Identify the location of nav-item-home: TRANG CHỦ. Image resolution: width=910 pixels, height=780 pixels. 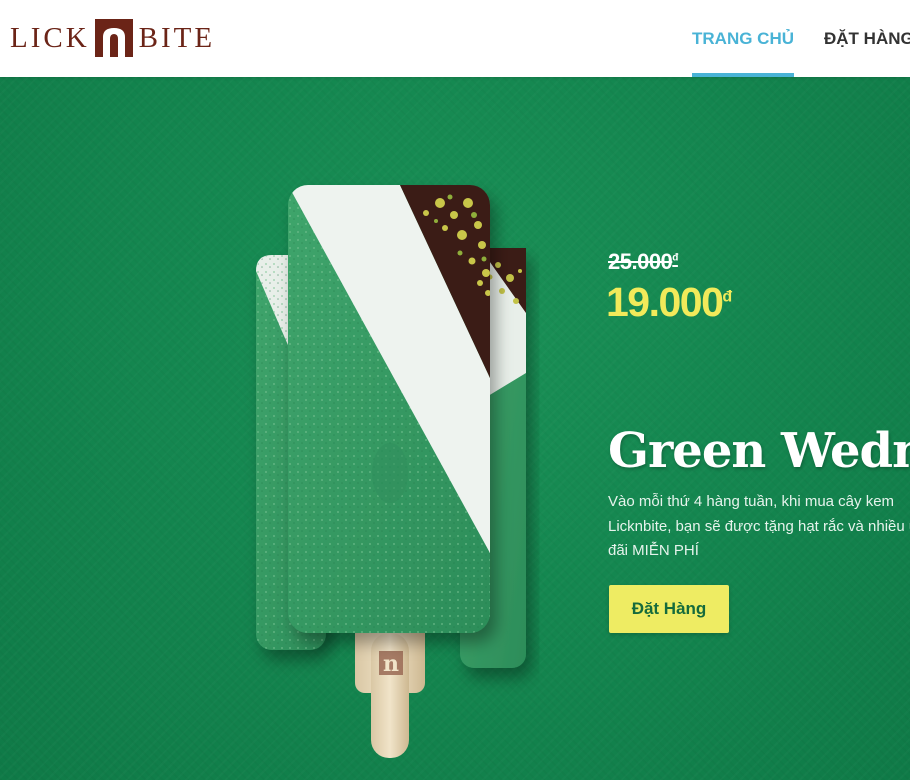
(743, 38).